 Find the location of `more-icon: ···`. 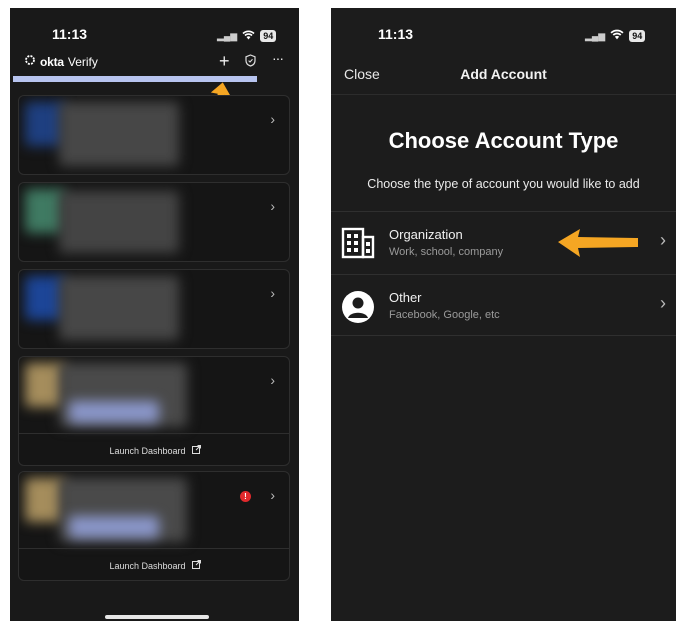

more-icon: ··· is located at coordinates (278, 58).